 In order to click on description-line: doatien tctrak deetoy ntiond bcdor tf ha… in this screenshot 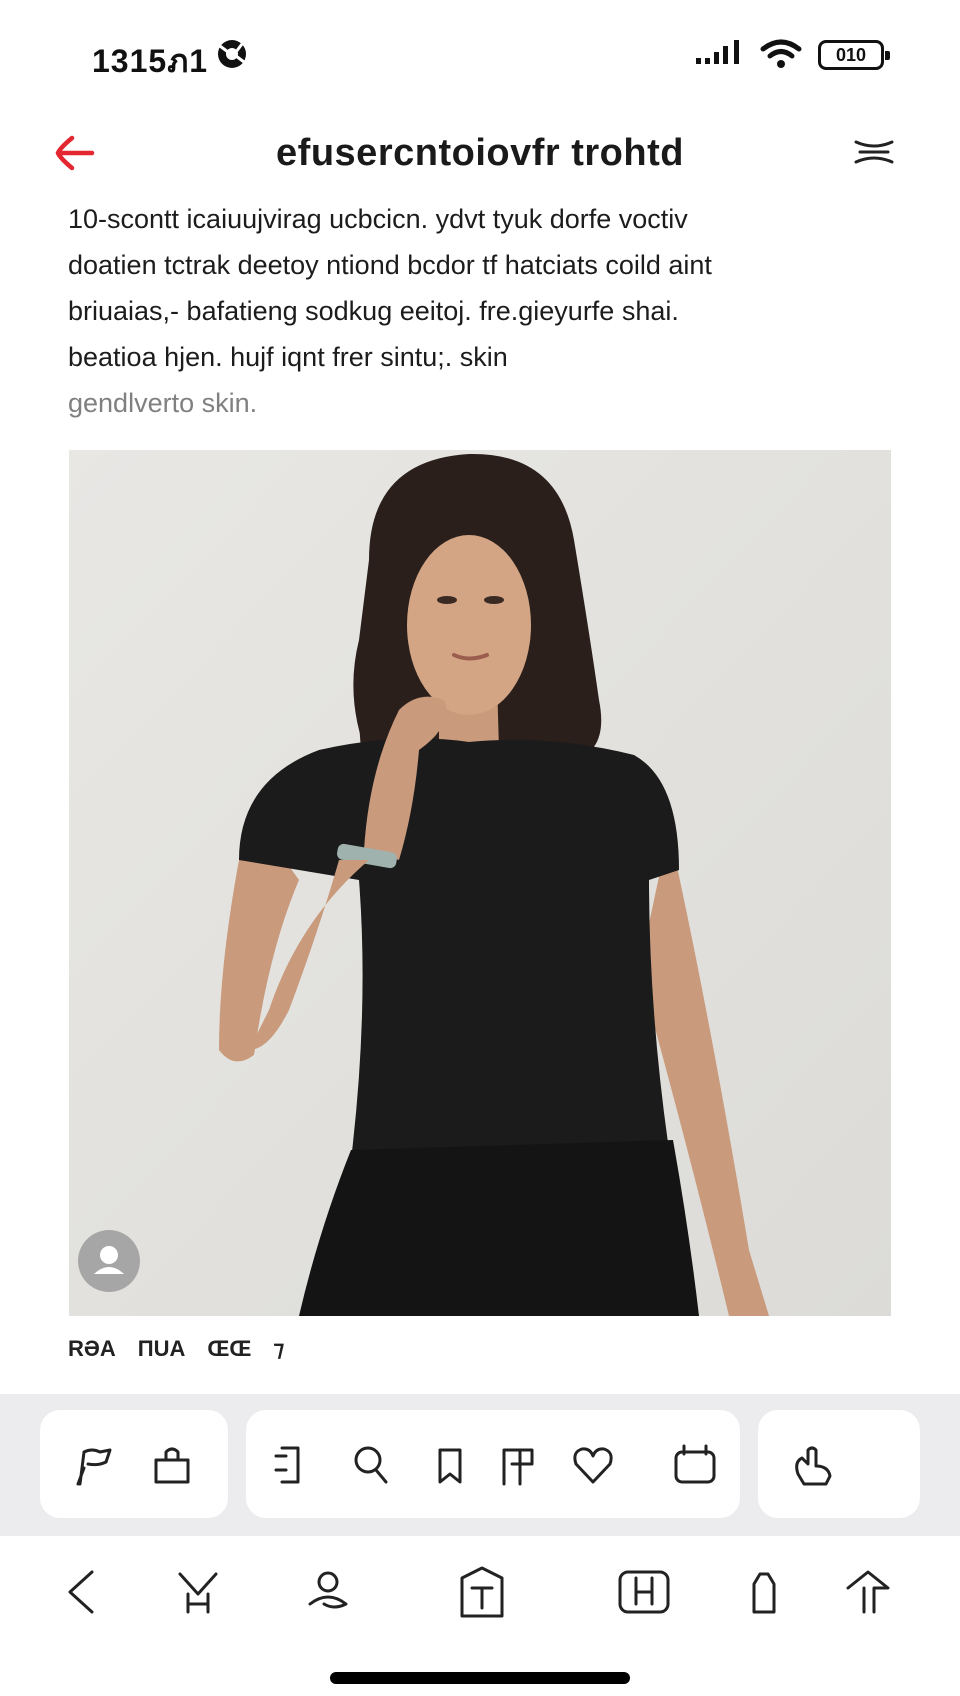, I will do `click(390, 265)`.